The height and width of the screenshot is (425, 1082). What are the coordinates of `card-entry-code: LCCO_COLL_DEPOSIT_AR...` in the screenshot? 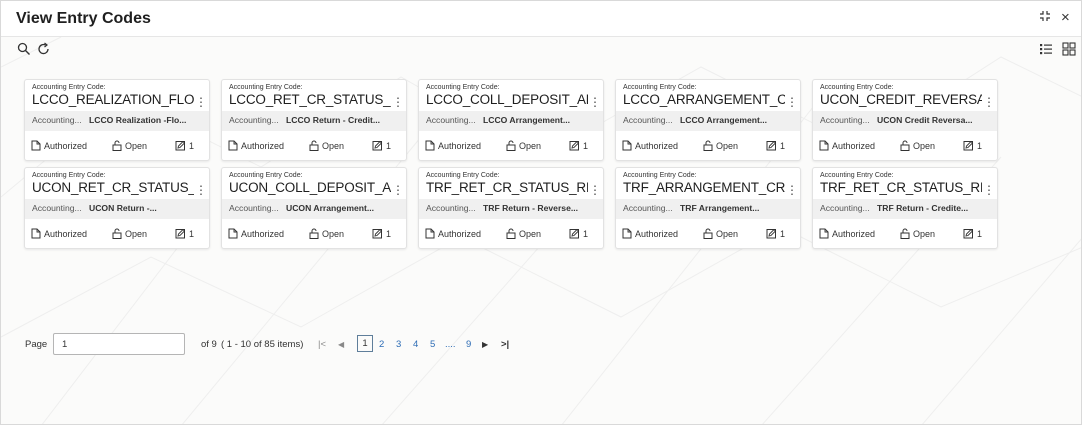 It's located at (507, 99).